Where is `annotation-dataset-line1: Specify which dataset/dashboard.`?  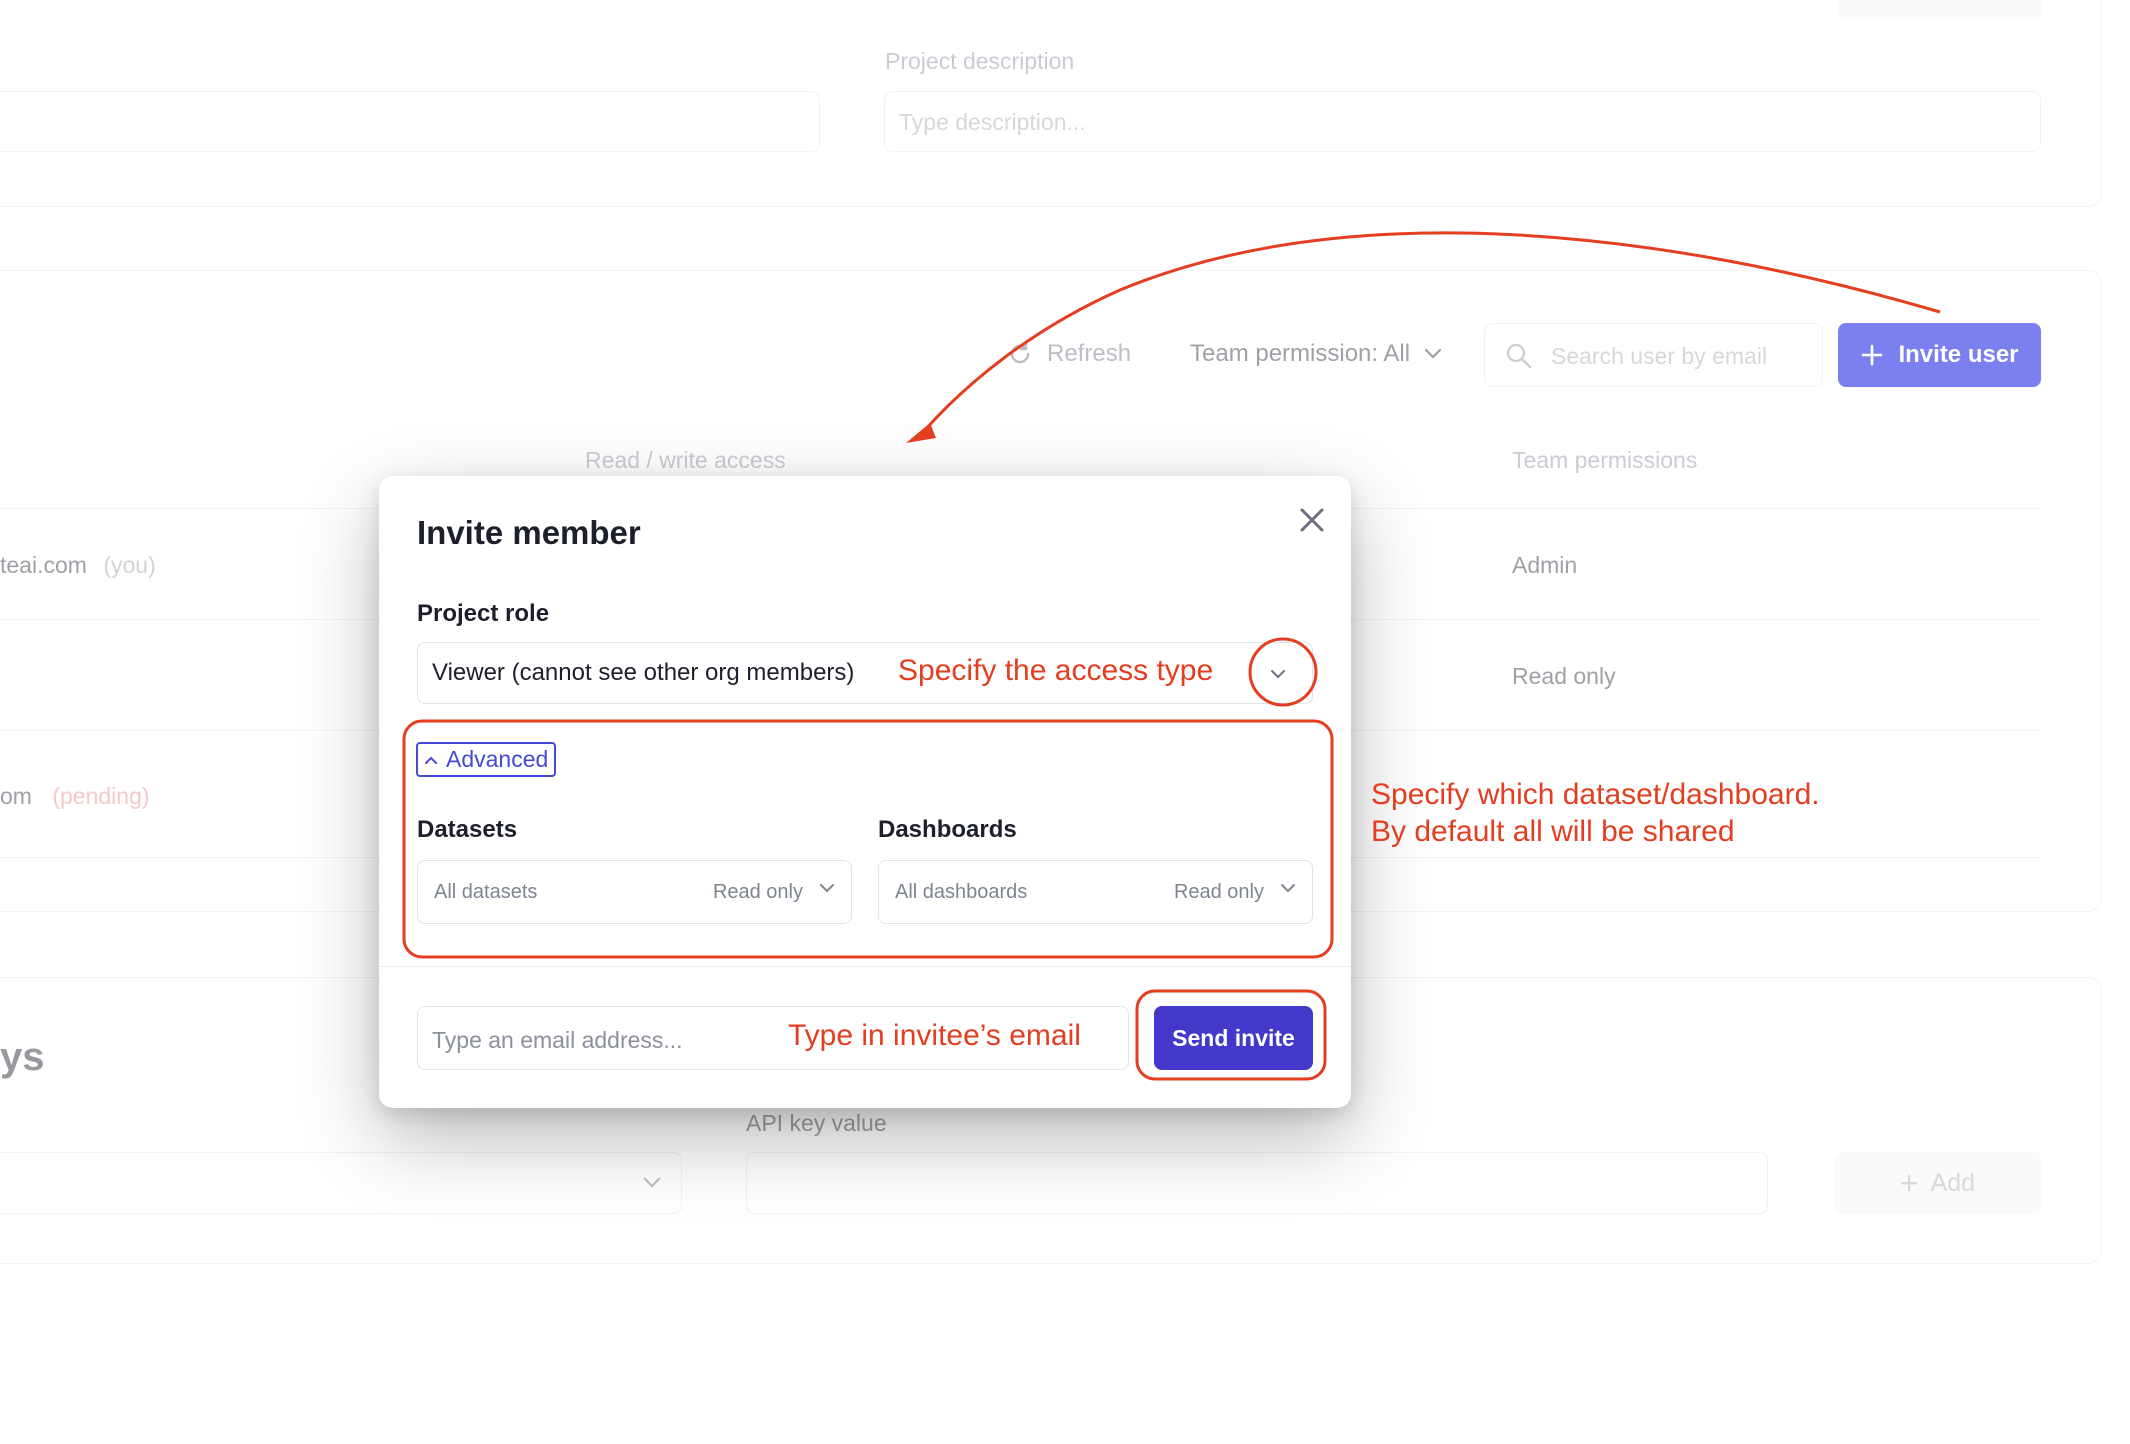 annotation-dataset-line1: Specify which dataset/dashboard. is located at coordinates (1595, 794).